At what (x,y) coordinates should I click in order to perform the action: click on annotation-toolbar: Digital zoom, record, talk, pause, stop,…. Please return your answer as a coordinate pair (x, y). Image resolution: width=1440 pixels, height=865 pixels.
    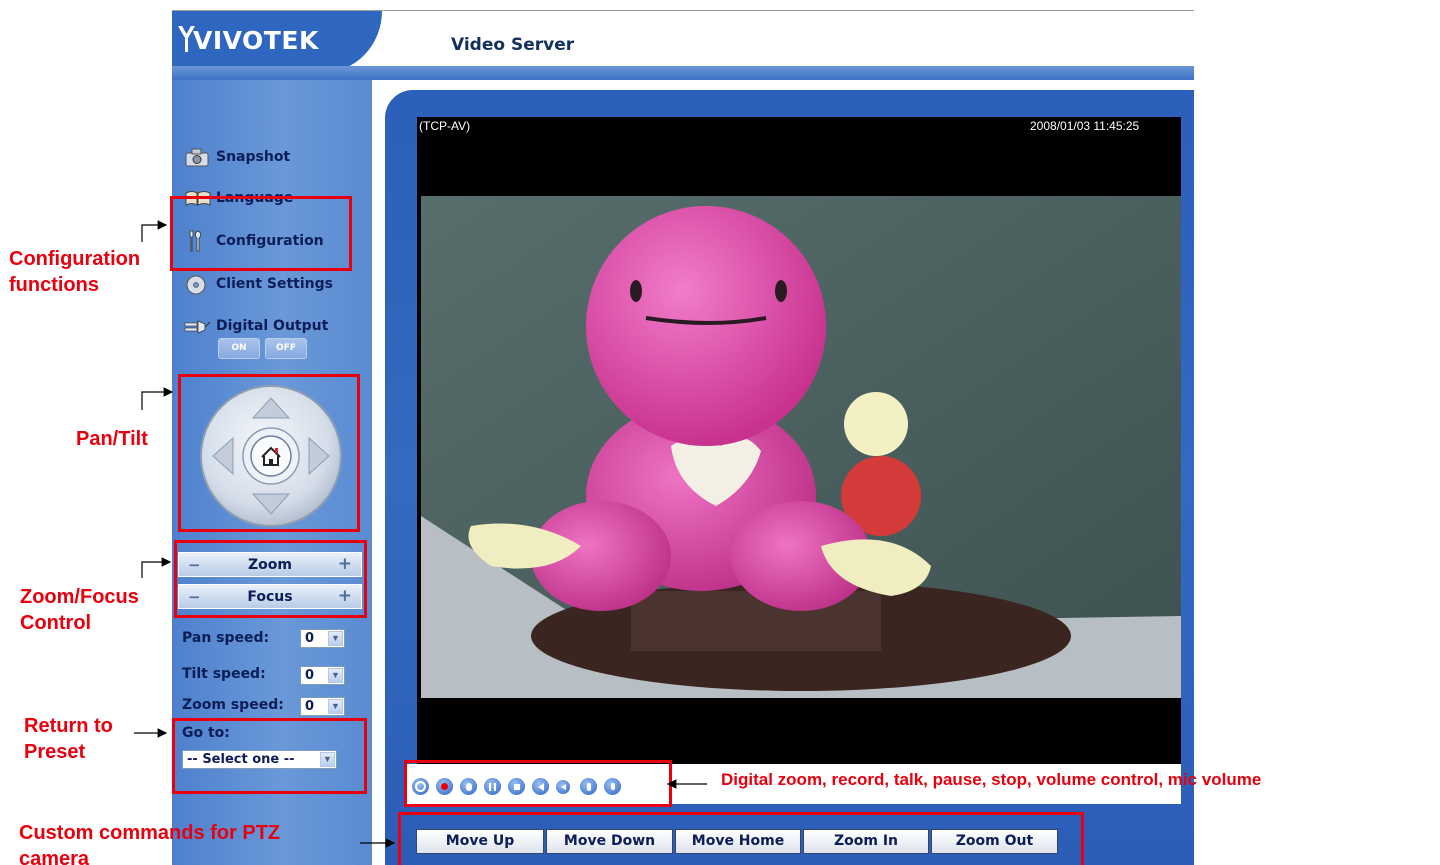
    Looking at the image, I should click on (991, 779).